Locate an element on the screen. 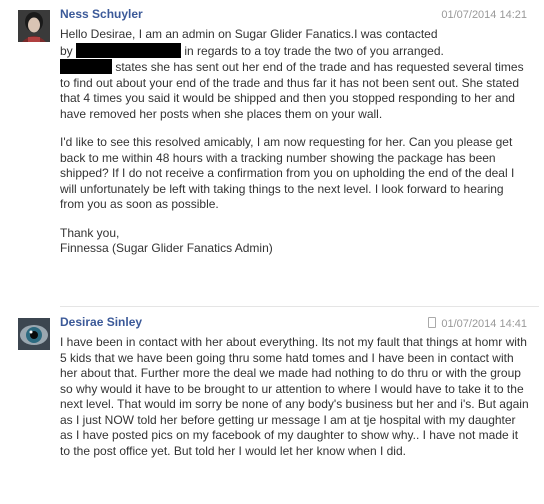 The image size is (544, 504). timestamp-text: 01/07/2014 14:41 is located at coordinates (484, 324).